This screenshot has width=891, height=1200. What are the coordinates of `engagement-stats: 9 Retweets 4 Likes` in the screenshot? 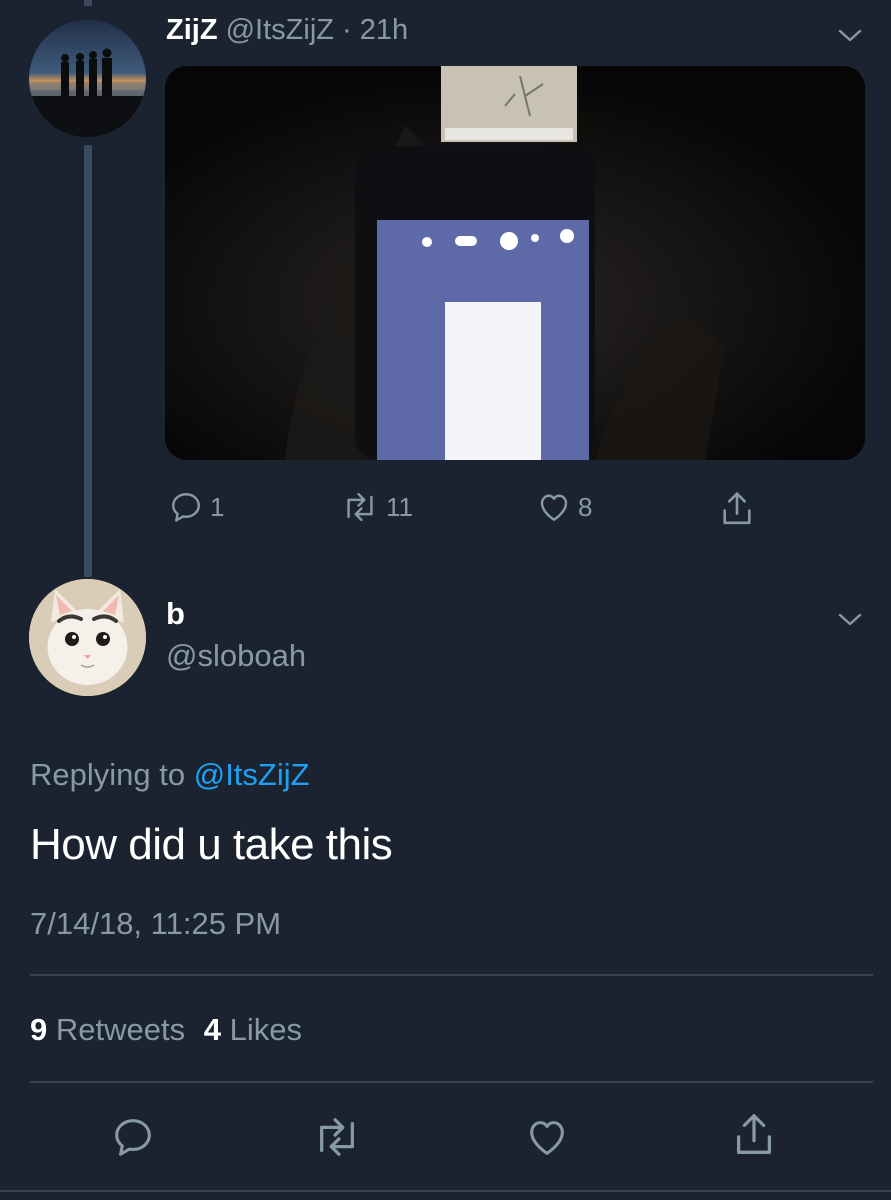 It's located at (166, 1030).